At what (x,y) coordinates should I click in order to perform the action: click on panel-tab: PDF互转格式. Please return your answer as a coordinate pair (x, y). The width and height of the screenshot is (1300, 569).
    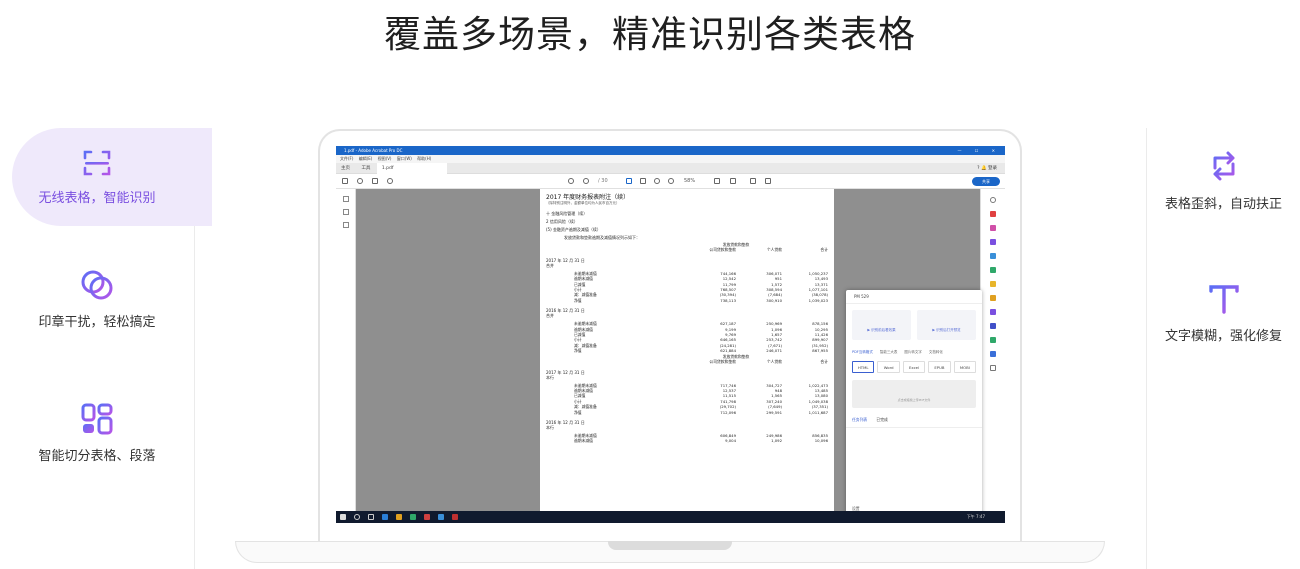
    Looking at the image, I should click on (862, 352).